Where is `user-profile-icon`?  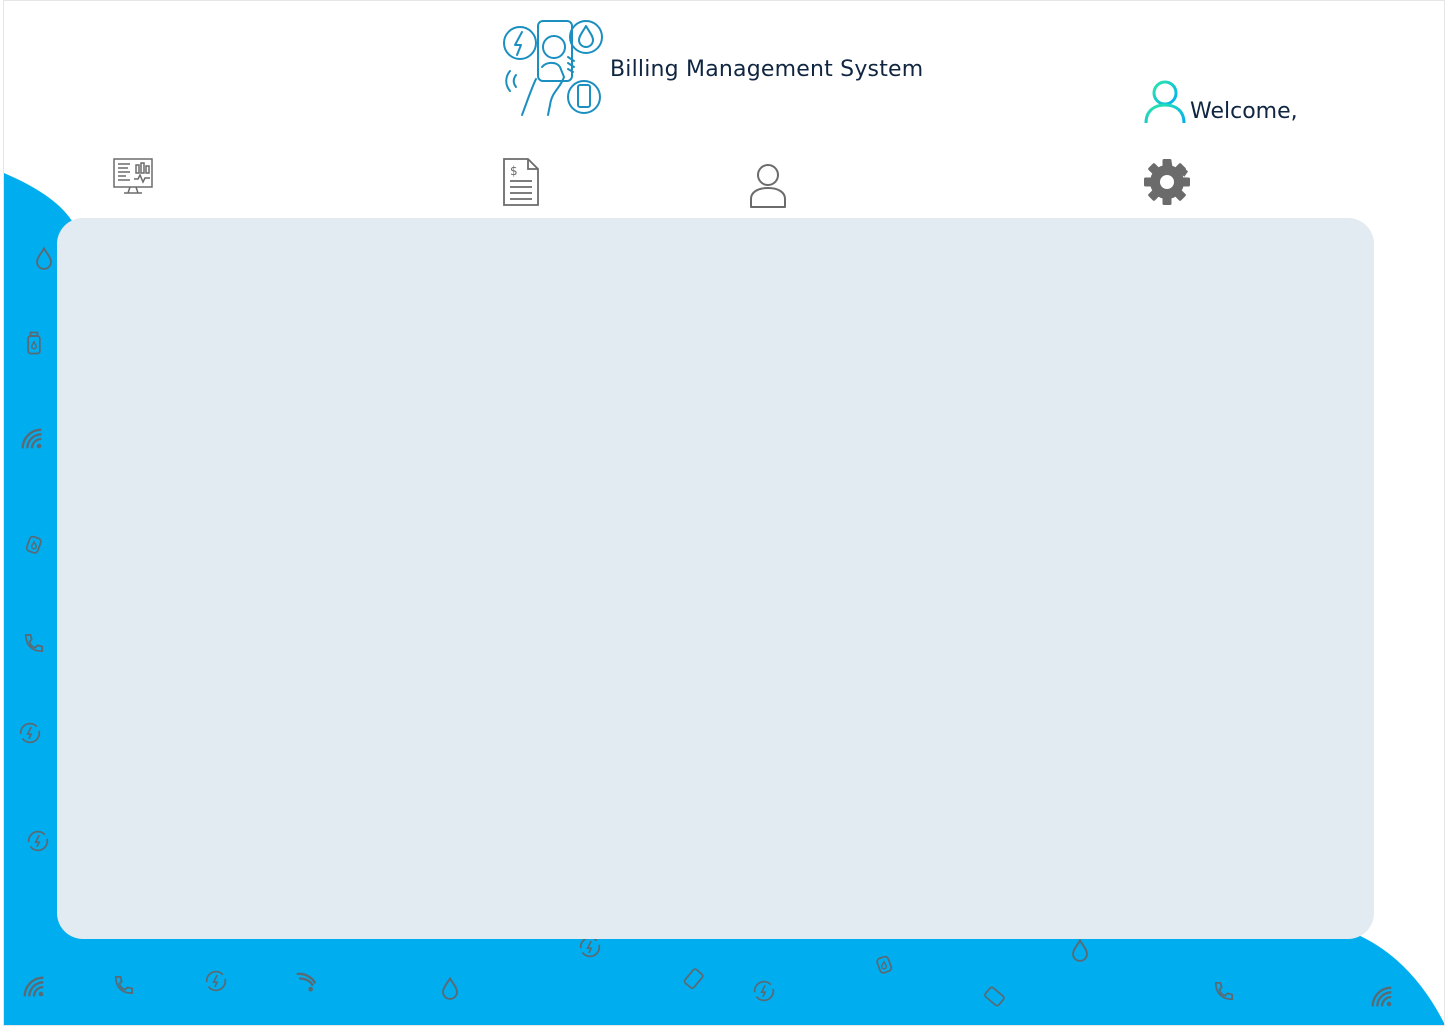 user-profile-icon is located at coordinates (768, 186).